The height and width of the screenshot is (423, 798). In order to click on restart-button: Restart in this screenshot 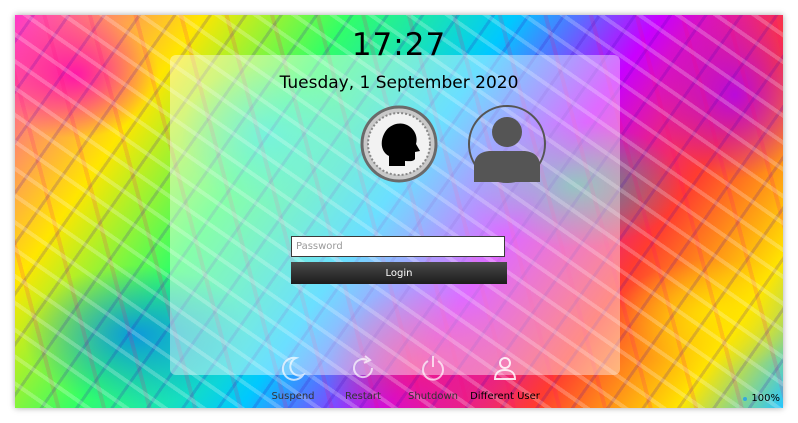, I will do `click(363, 377)`.